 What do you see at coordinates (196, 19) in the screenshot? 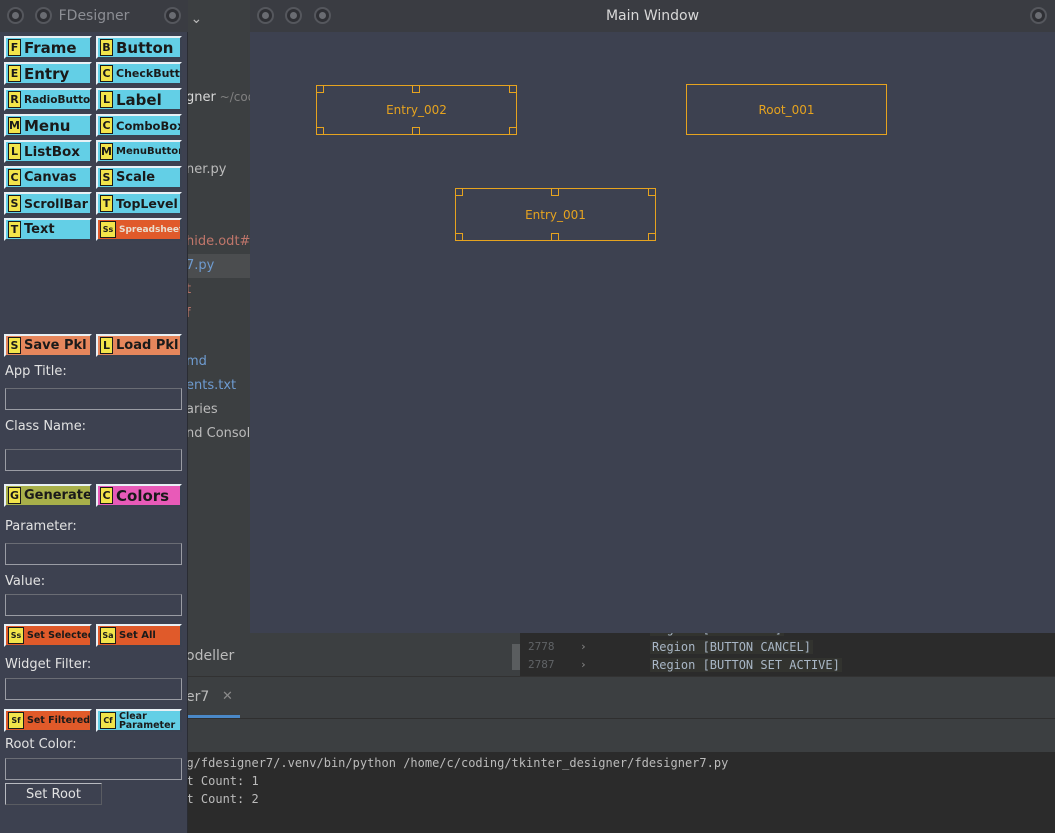
I see `chevron-down-icon: ⌄` at bounding box center [196, 19].